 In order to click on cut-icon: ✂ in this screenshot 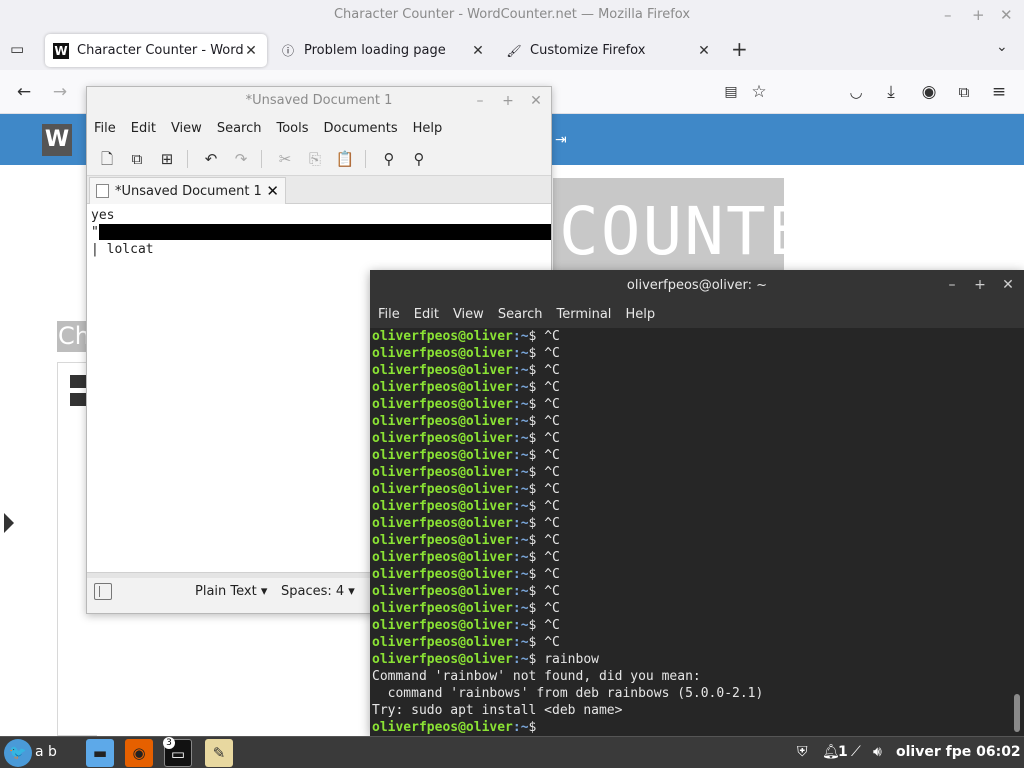, I will do `click(285, 159)`.